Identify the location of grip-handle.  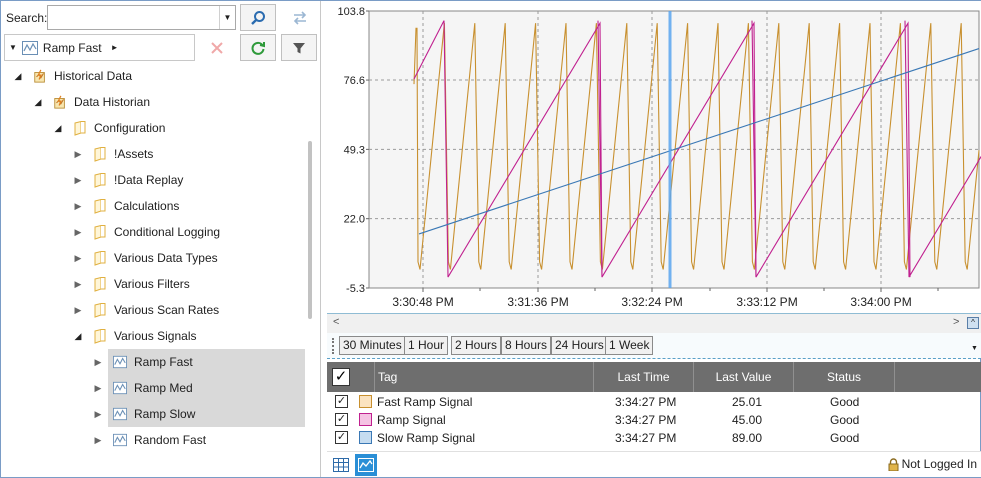
(333, 346).